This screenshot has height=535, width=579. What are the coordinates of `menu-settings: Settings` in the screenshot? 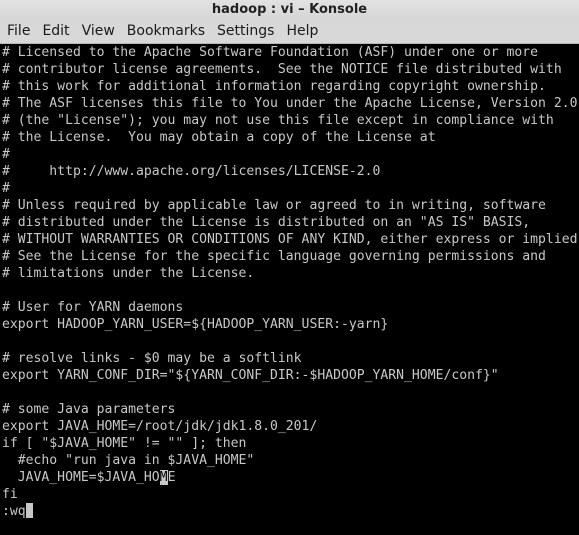 It's located at (245, 31).